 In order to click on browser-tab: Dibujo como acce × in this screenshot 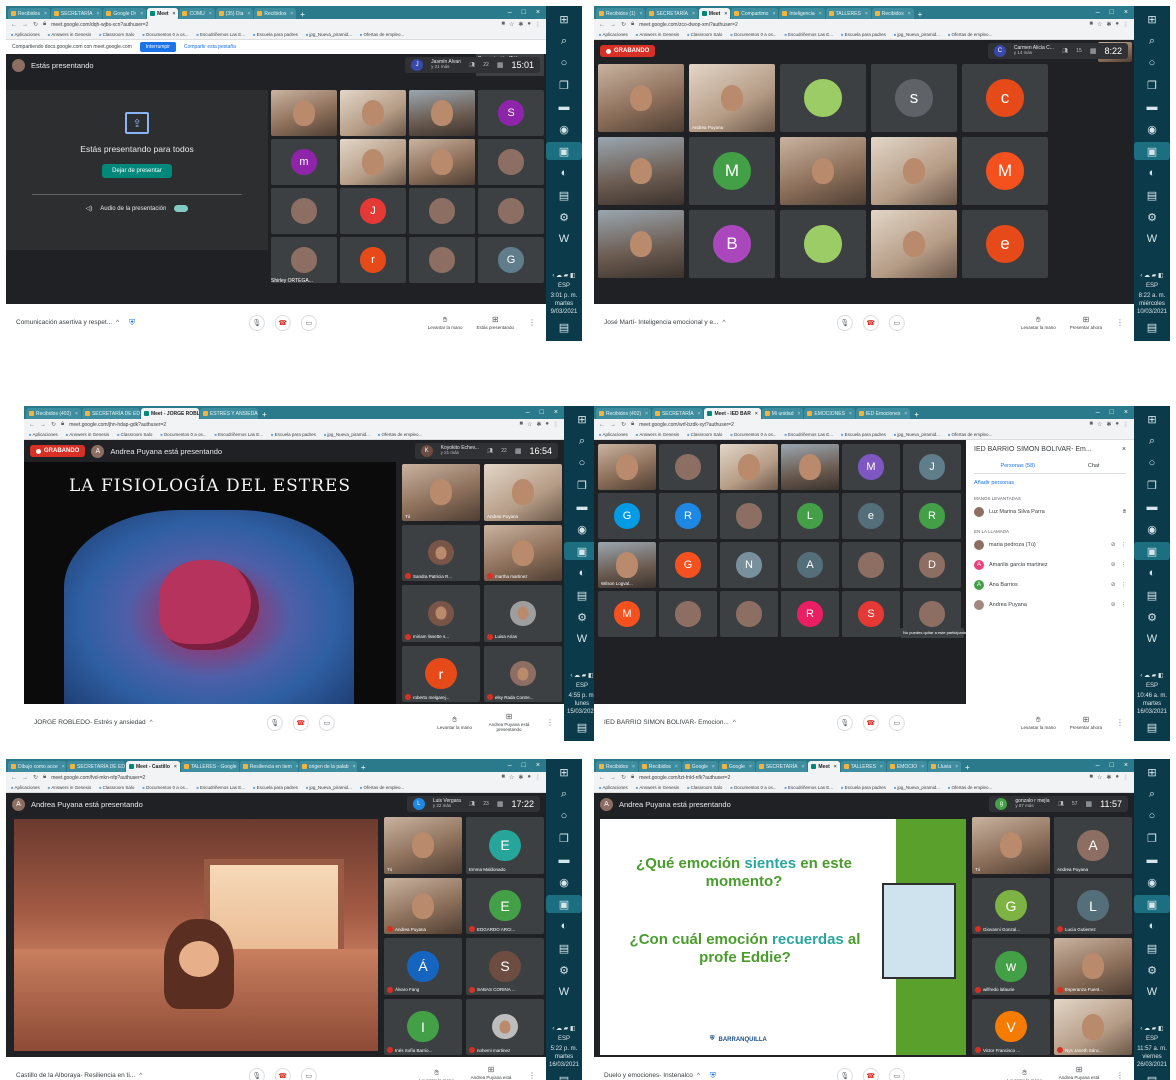, I will do `click(37, 766)`.